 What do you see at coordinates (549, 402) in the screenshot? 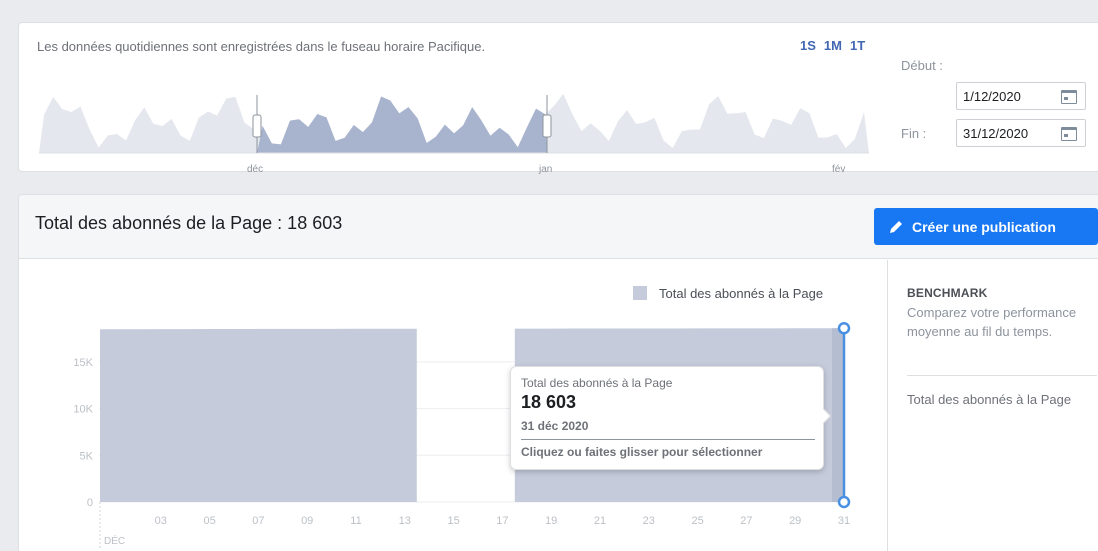
I see `tooltip-value: 18 603` at bounding box center [549, 402].